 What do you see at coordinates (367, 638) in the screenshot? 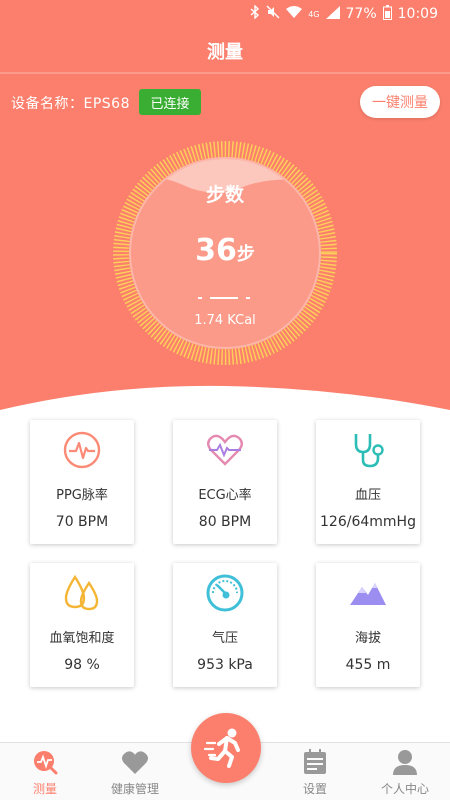
I see `card-label: 海拔` at bounding box center [367, 638].